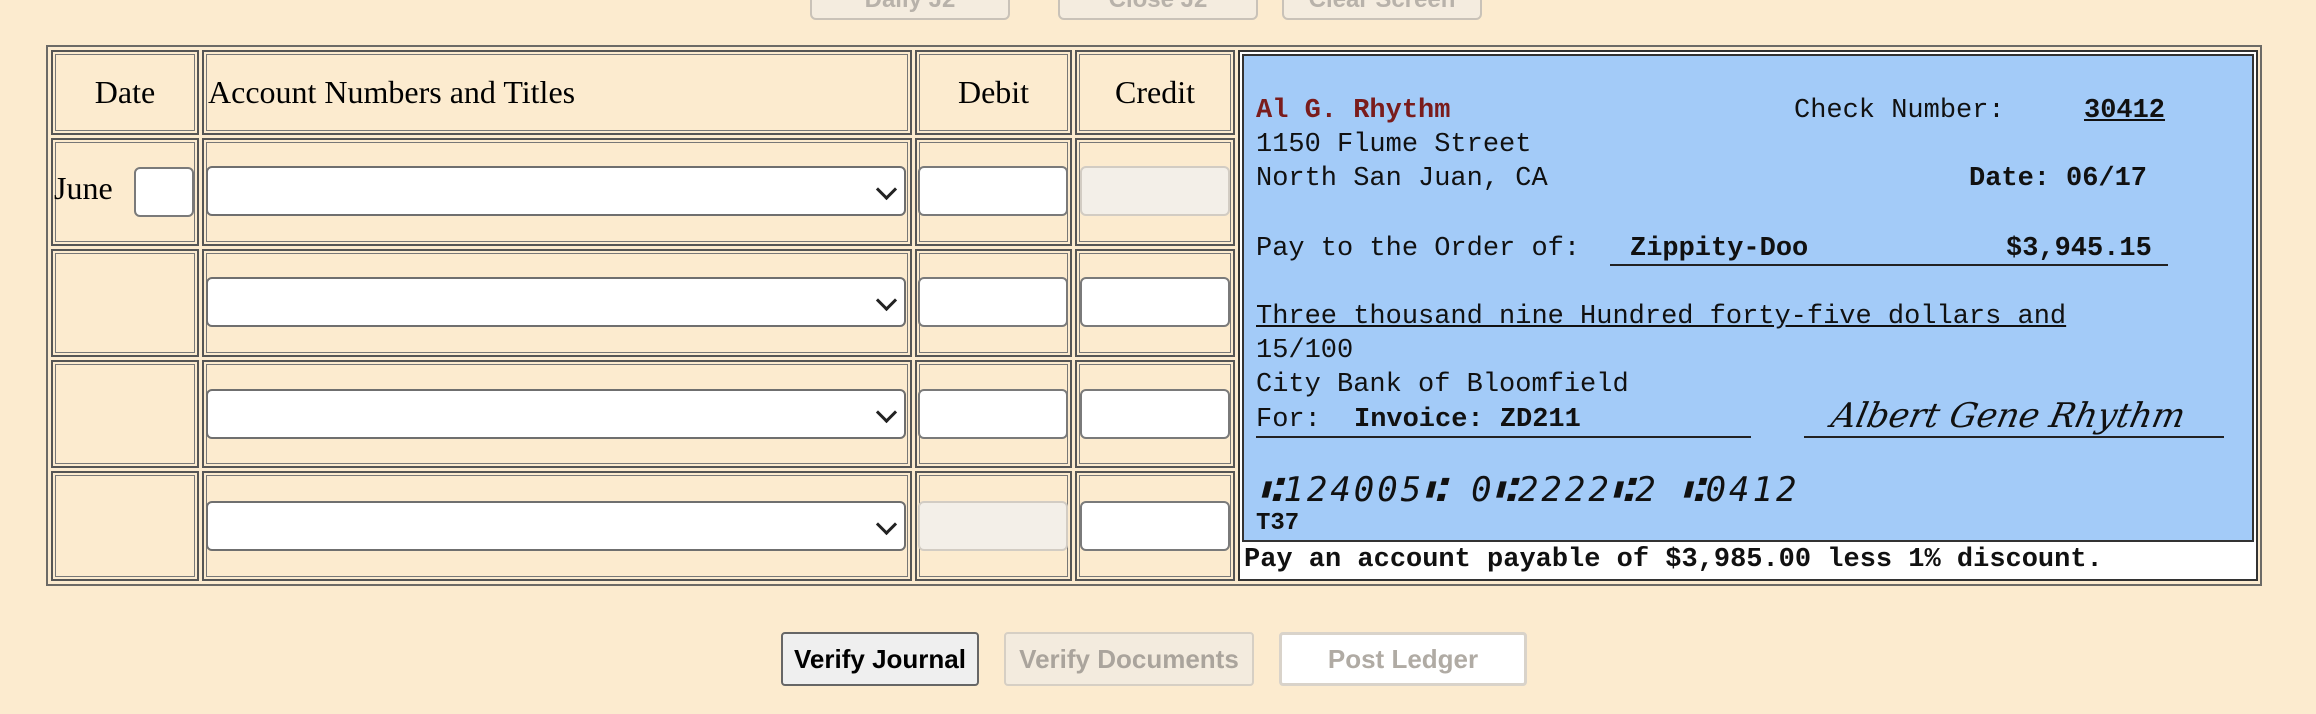 The image size is (2316, 714). I want to click on clear-screen-button: Clear Screen, so click(1382, 10).